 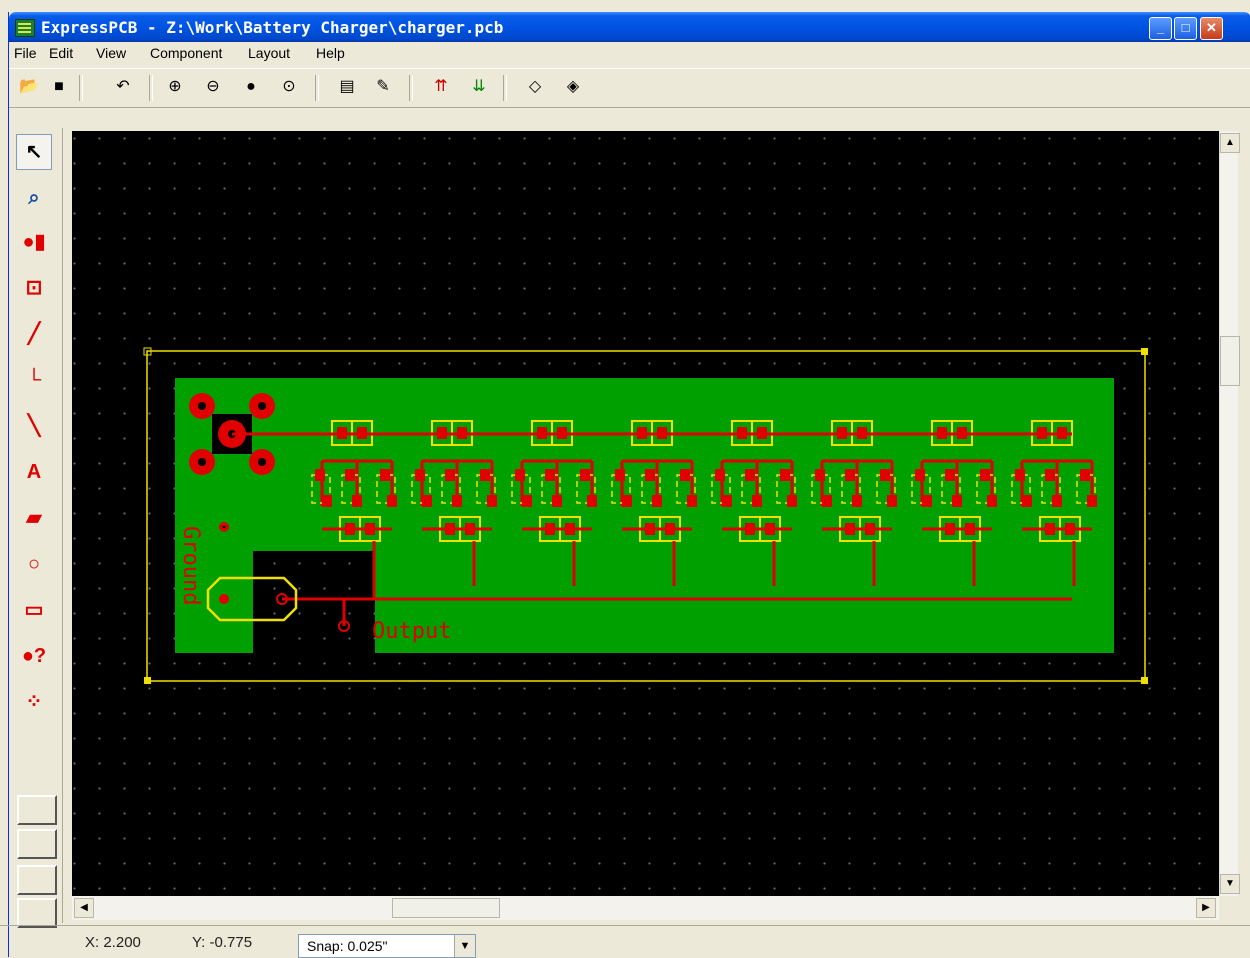 I want to click on menu-edit: Edit, so click(x=61, y=53).